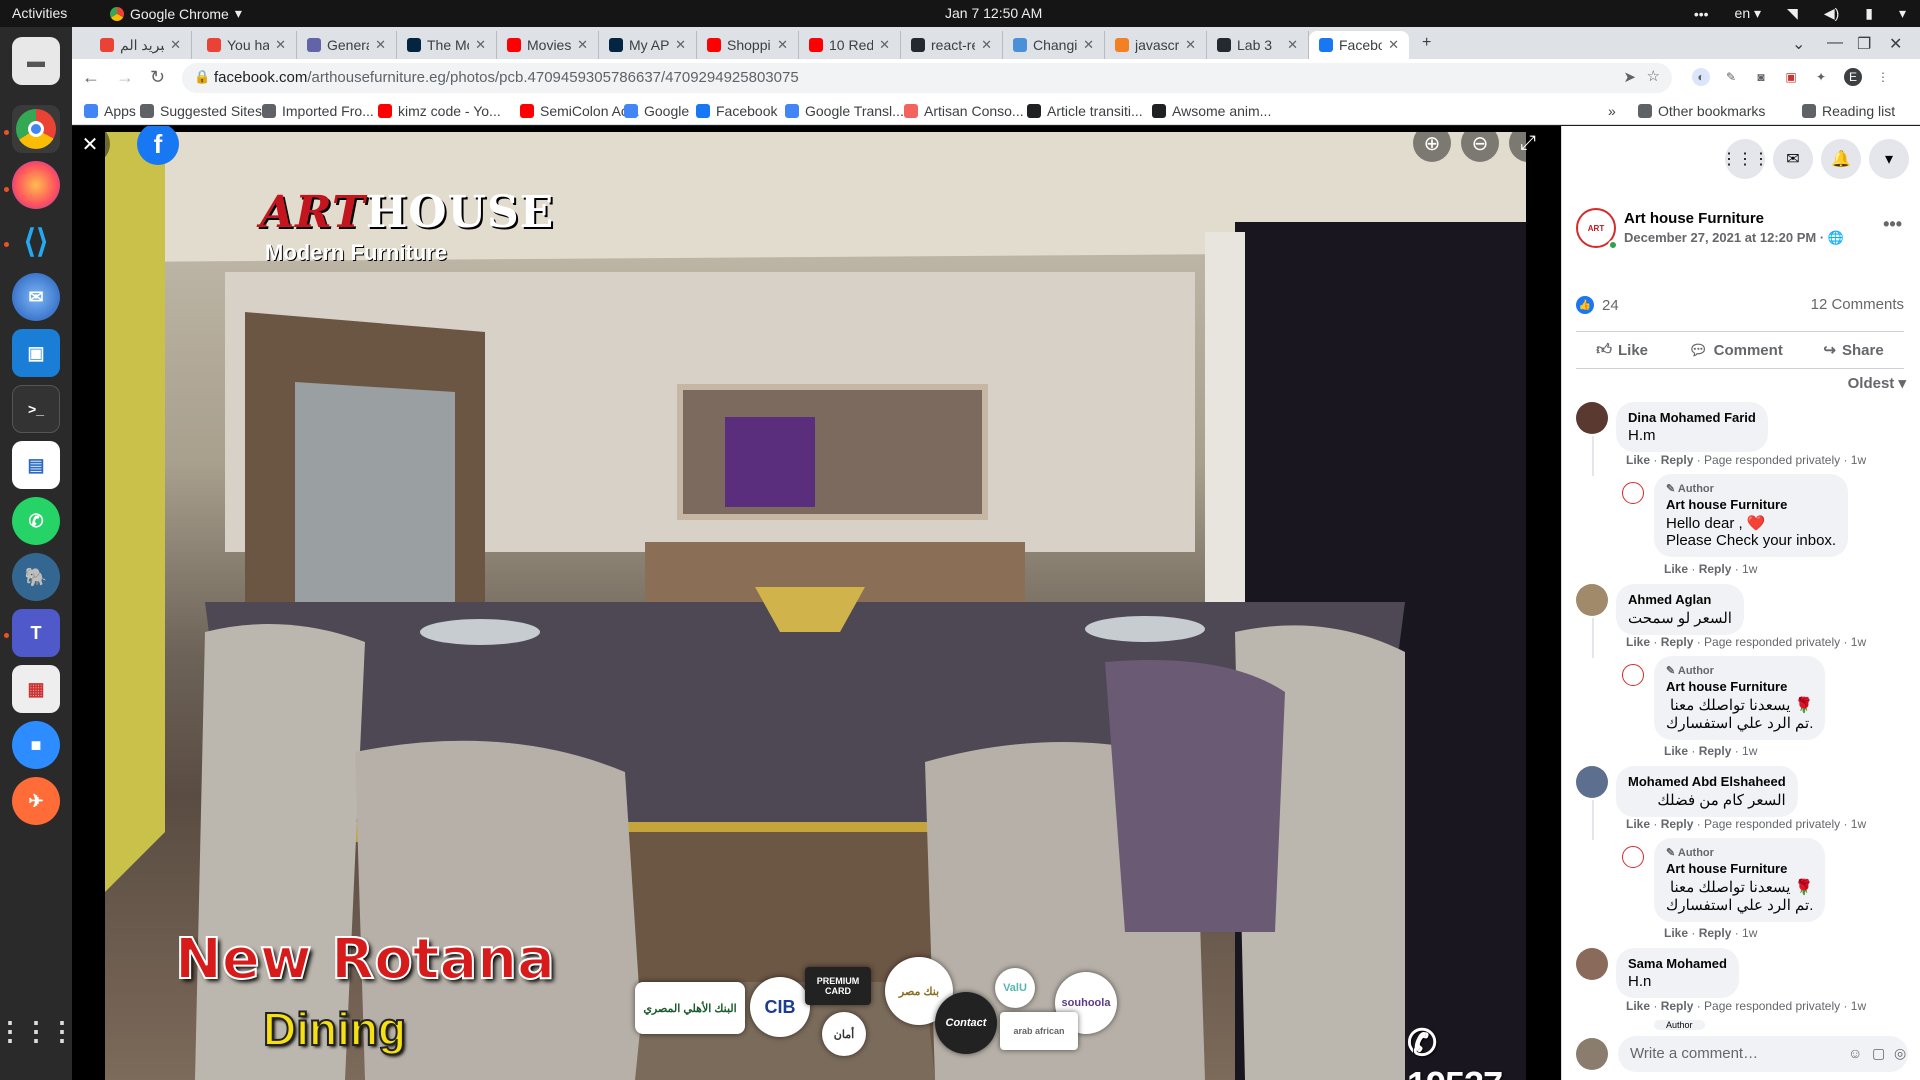 The height and width of the screenshot is (1080, 1920). I want to click on share-icon: ➤, so click(1629, 77).